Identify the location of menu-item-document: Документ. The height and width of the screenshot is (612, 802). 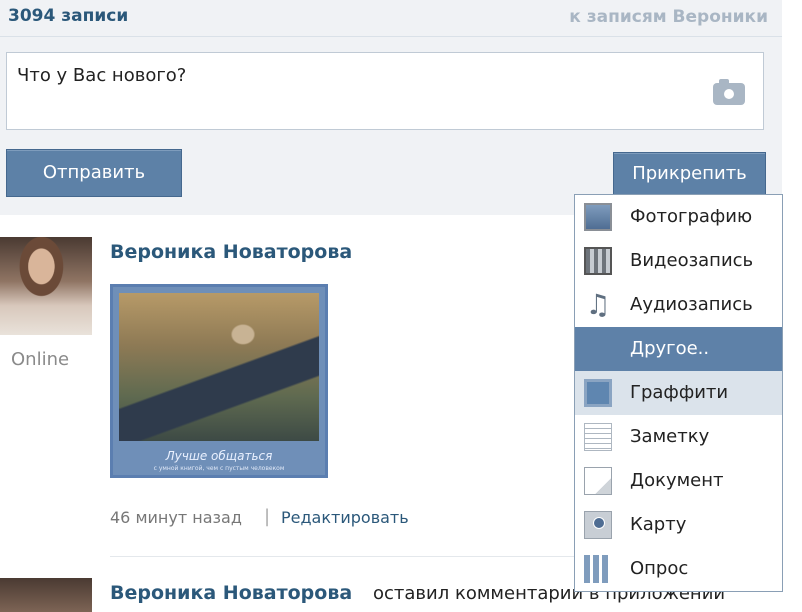
(678, 481).